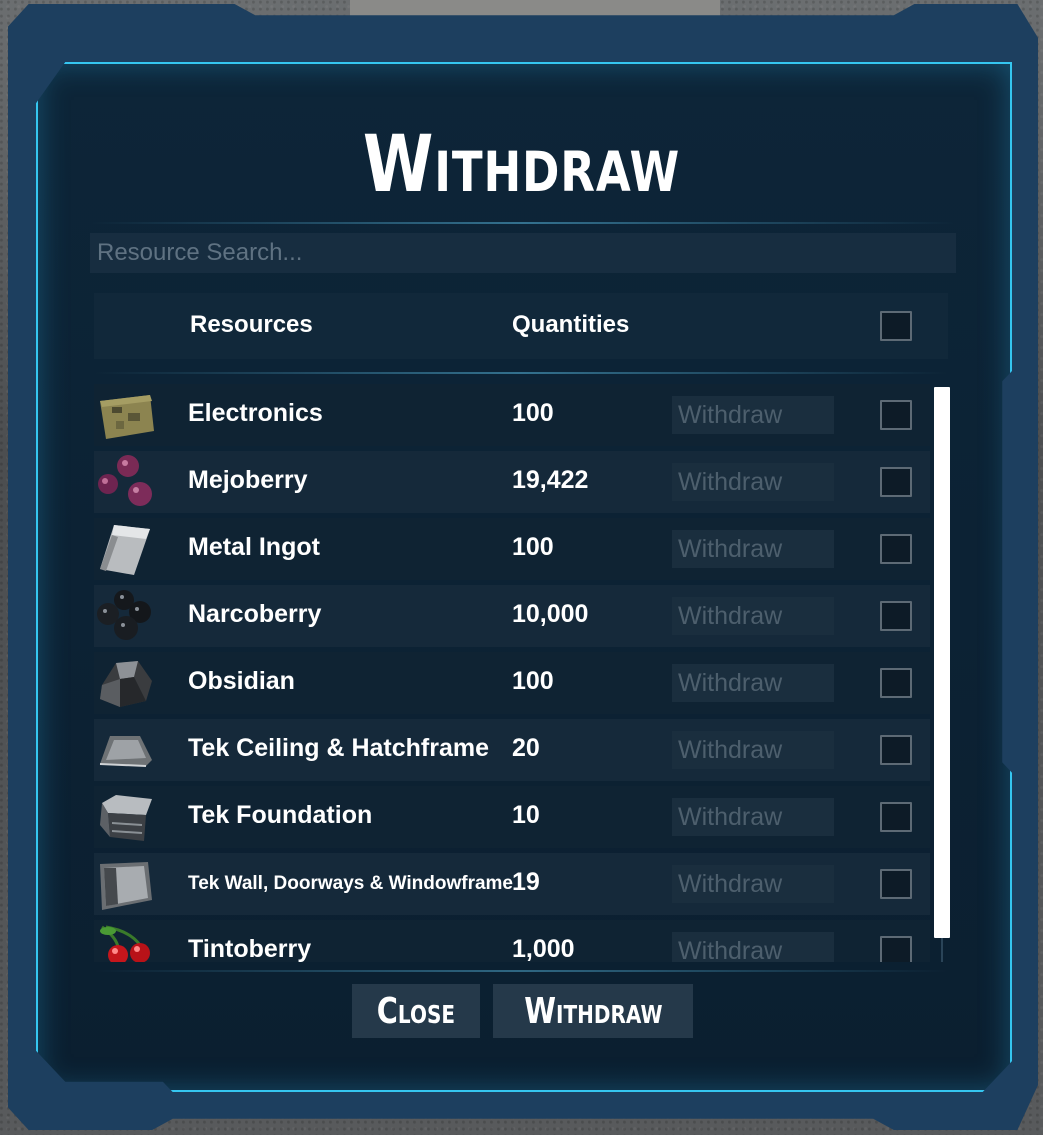 Image resolution: width=1043 pixels, height=1135 pixels. I want to click on close-button: Close, so click(416, 1011).